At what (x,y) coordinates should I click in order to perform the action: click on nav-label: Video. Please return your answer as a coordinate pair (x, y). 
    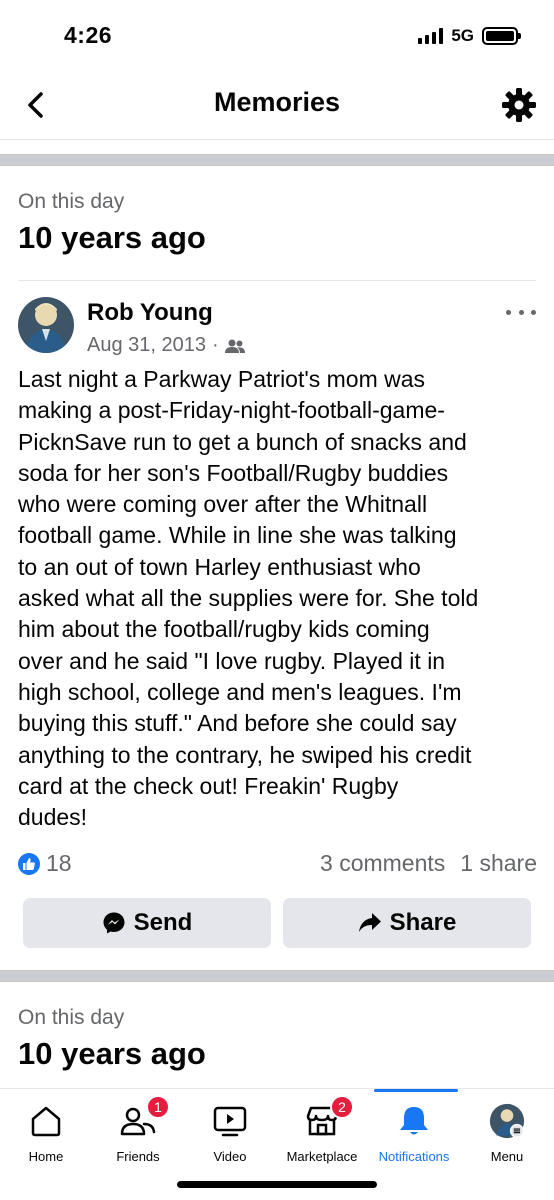
    Looking at the image, I should click on (230, 1156).